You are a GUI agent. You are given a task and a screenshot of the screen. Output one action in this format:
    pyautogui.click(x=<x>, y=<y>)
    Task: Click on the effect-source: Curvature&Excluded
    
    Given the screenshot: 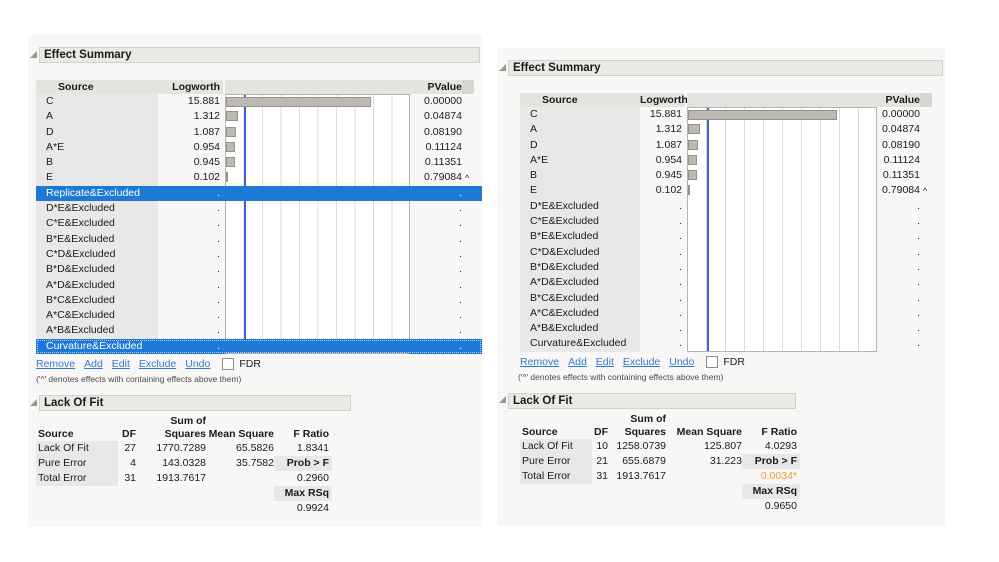 What is the action you would take?
    pyautogui.click(x=580, y=344)
    